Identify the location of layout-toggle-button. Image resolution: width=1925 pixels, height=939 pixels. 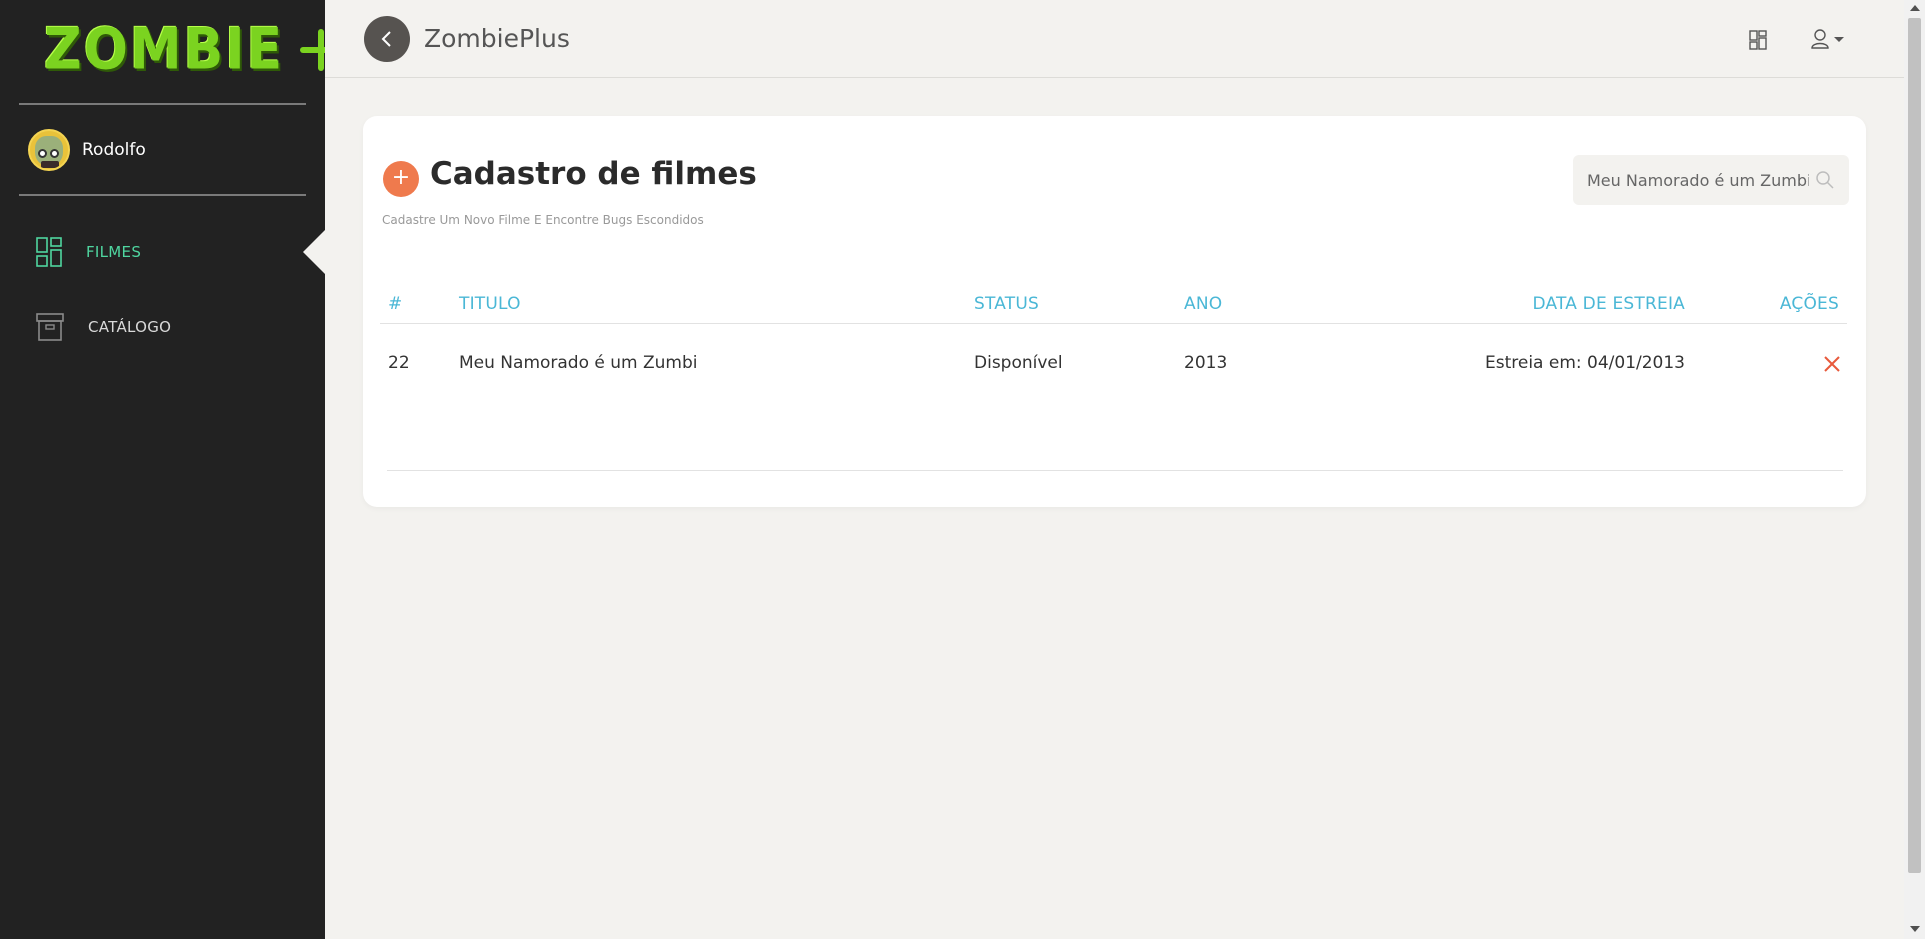
(1758, 42).